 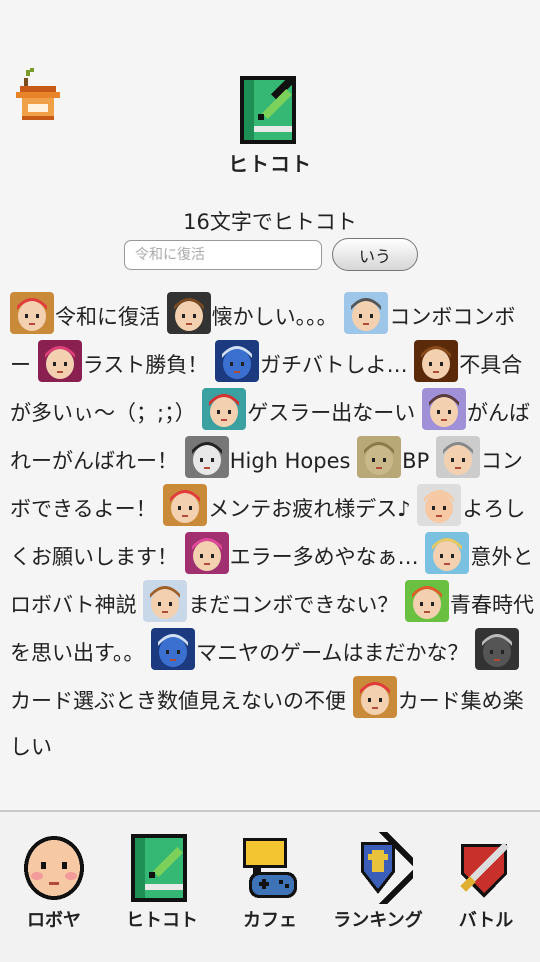 I want to click on feed-entry-text: BP, so click(x=416, y=461).